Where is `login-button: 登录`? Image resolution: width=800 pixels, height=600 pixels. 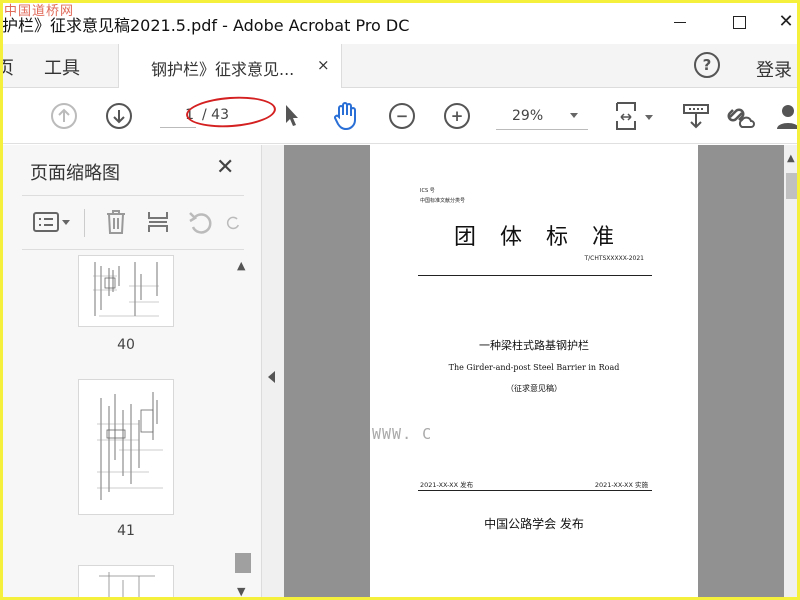 login-button: 登录 is located at coordinates (774, 69).